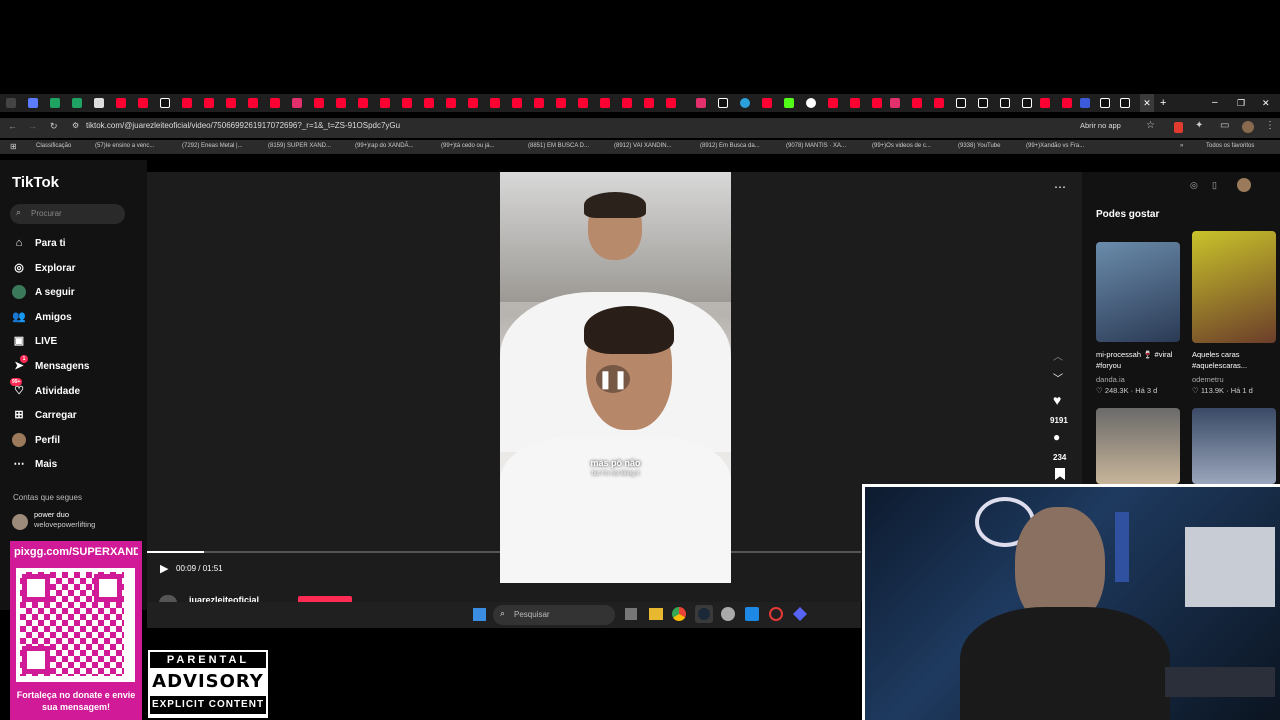 The image size is (1280, 720). What do you see at coordinates (44, 415) in the screenshot?
I see `nav-upload: ⊞ Carregar` at bounding box center [44, 415].